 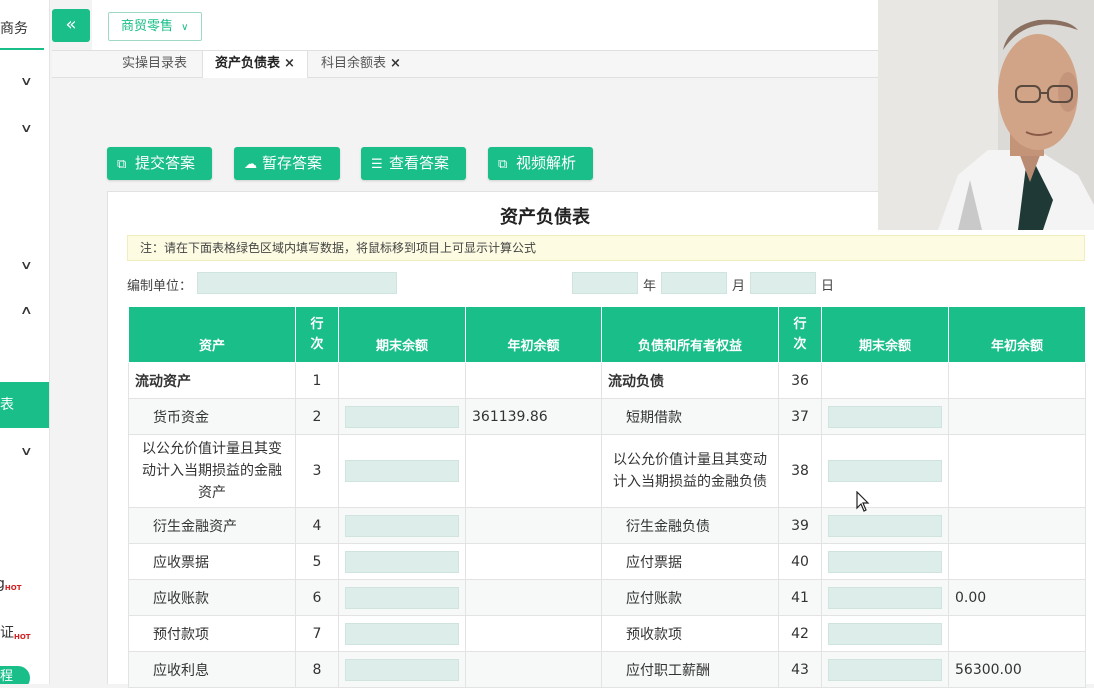 I want to click on sidebar-item-active: 表, so click(x=24, y=405).